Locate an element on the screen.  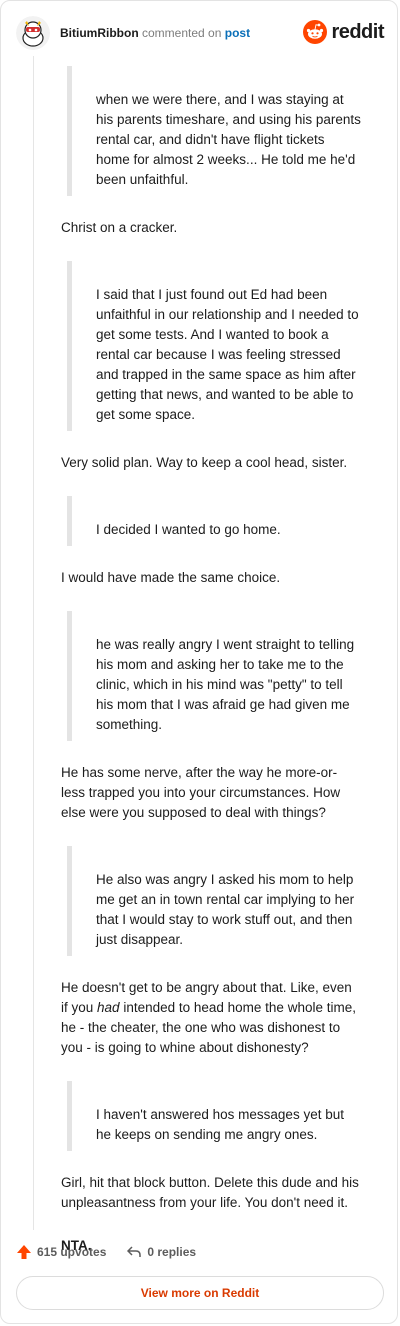
comment-meta: BitiumRibbon commented on post is located at coordinates (155, 33).